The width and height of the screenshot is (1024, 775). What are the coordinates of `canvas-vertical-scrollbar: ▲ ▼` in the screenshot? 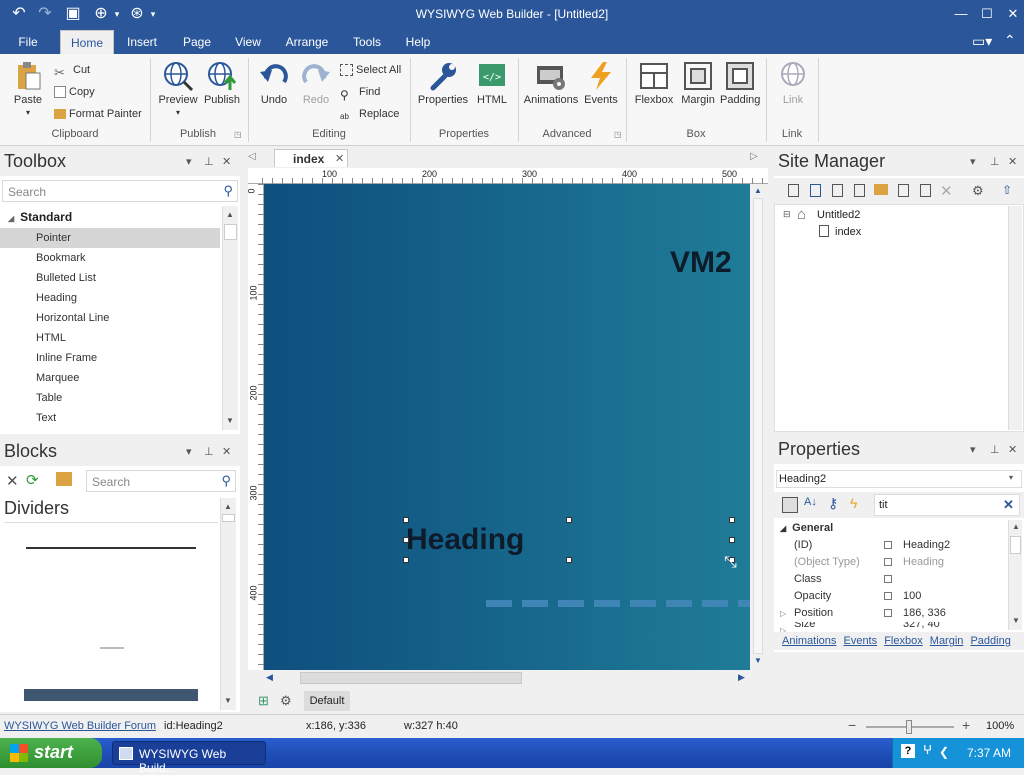 It's located at (758, 427).